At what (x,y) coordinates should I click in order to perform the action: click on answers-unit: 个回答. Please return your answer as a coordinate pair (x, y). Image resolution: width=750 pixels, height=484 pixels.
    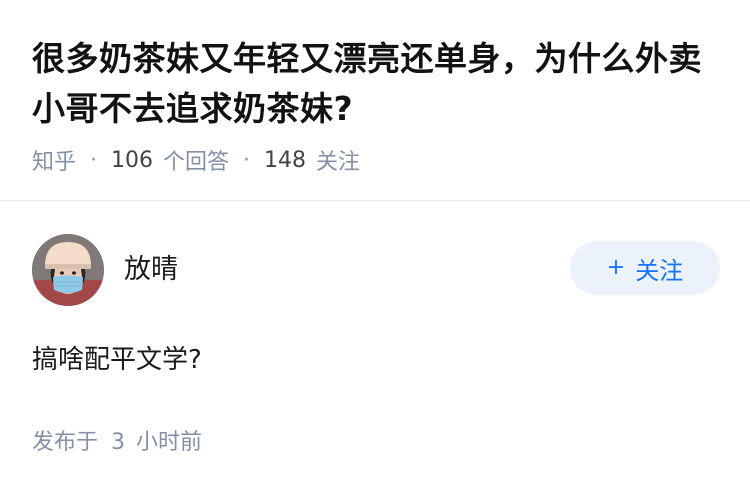
    Looking at the image, I should click on (196, 162).